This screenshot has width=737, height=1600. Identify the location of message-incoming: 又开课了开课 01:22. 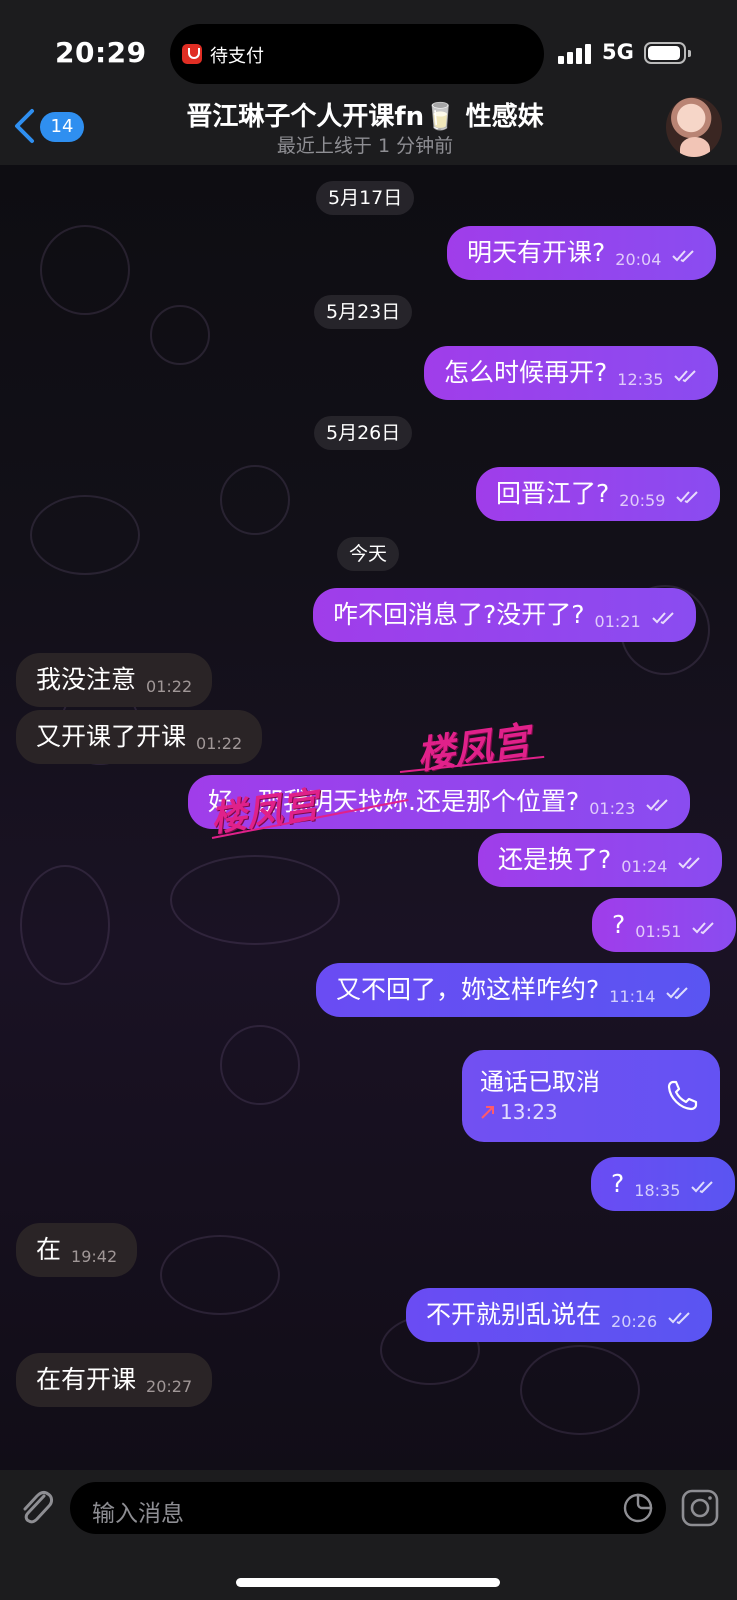
(139, 737).